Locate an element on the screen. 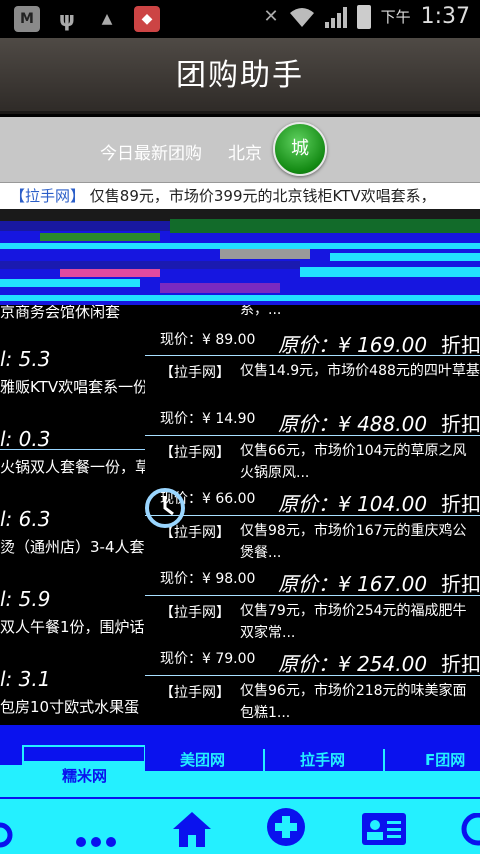 Image resolution: width=480 pixels, height=854 pixels. left-item-title: 烫（通州店）3-4人套 is located at coordinates (72, 547).